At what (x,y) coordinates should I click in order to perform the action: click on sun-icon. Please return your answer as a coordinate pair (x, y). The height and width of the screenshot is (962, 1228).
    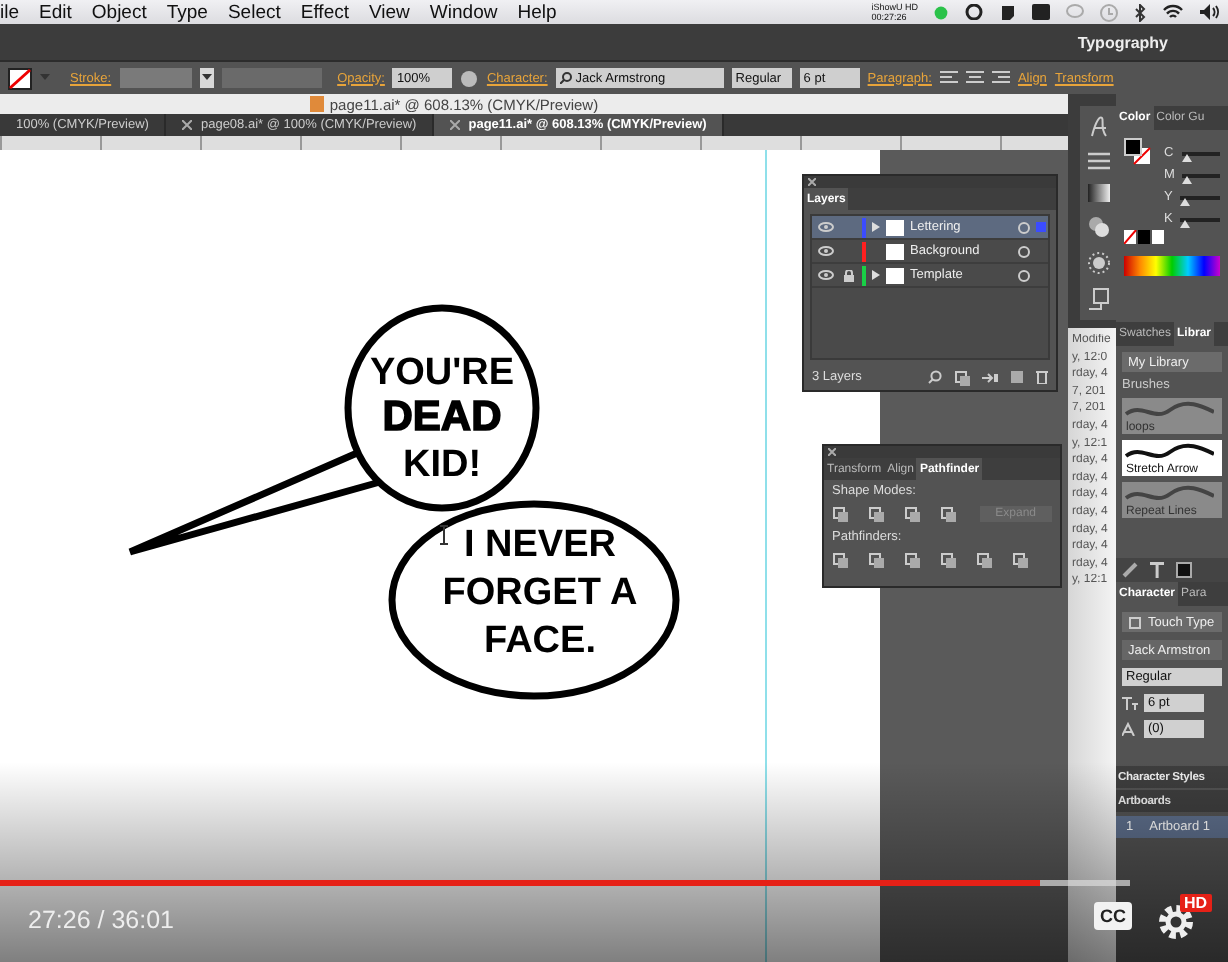
    Looking at the image, I should click on (1098, 263).